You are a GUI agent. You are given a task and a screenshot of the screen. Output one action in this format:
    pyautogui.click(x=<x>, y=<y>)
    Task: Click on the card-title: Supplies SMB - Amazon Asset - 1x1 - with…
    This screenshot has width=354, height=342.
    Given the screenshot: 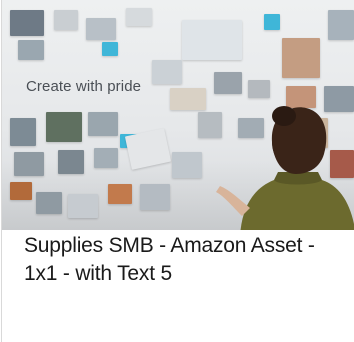 What is the action you would take?
    pyautogui.click(x=185, y=260)
    